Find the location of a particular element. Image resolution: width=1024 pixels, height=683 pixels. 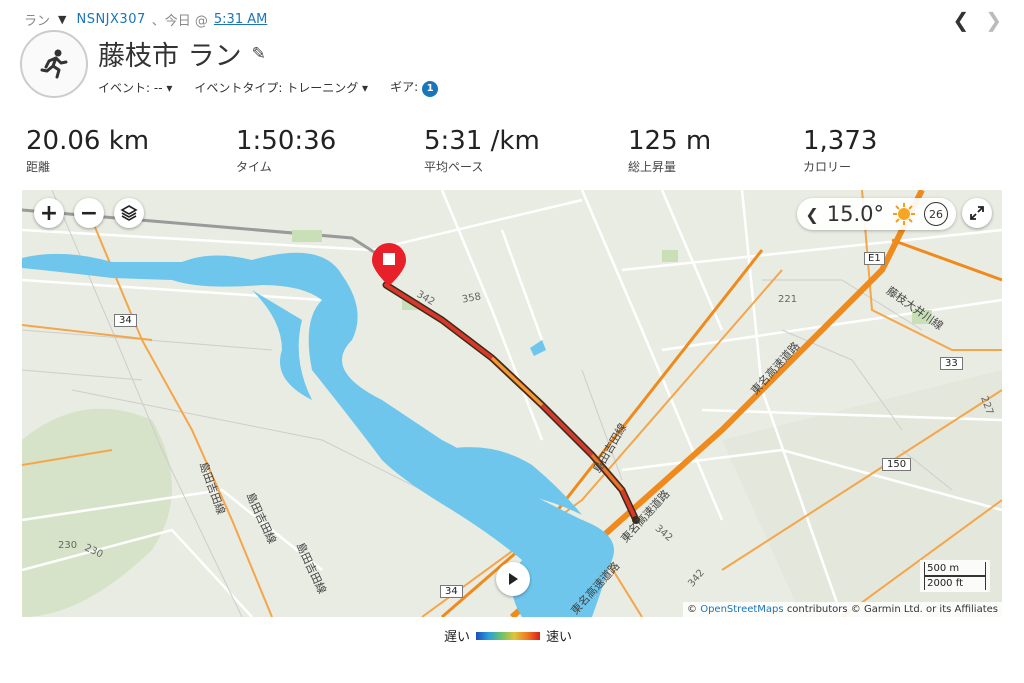

activity-title-text: 藤枝市 ラン is located at coordinates (170, 56).